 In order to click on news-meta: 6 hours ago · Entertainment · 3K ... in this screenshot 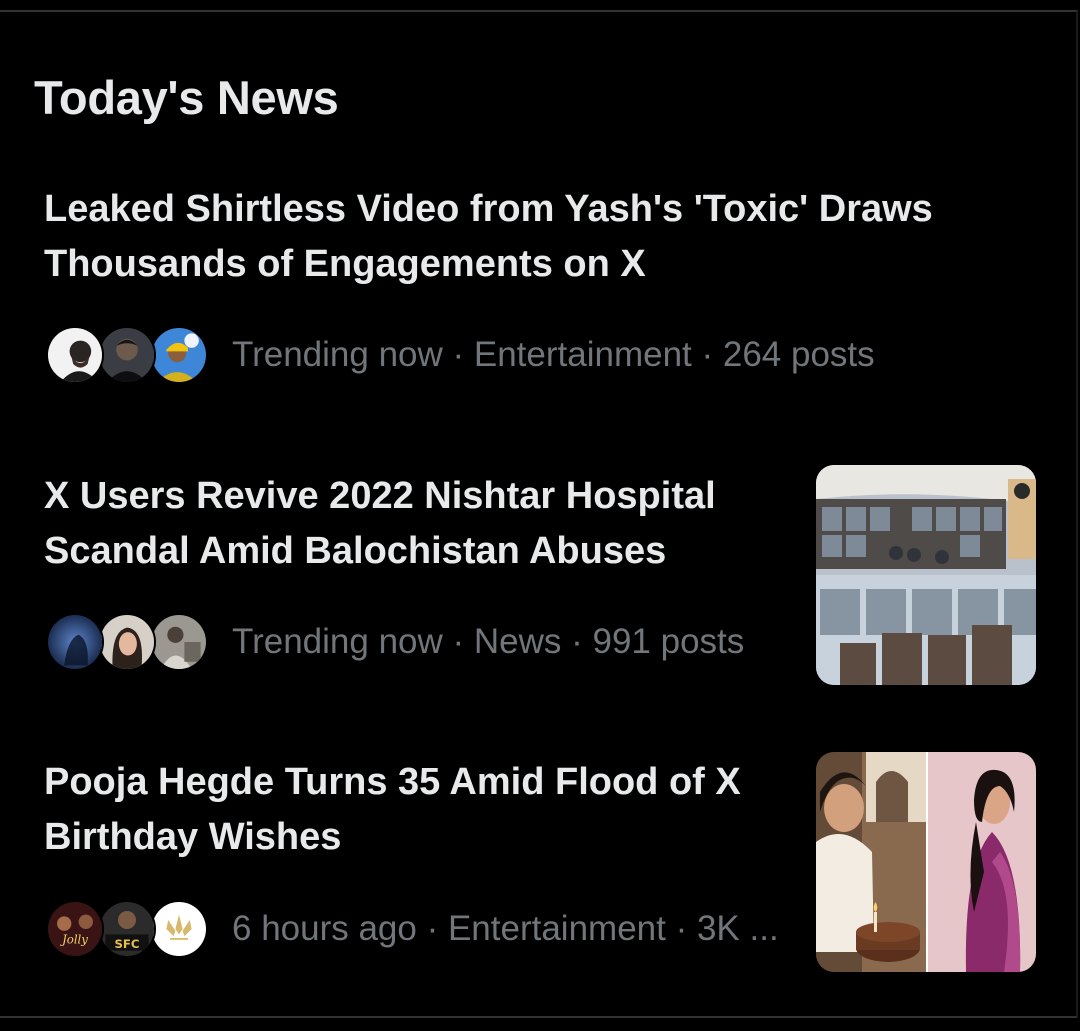, I will do `click(505, 928)`.